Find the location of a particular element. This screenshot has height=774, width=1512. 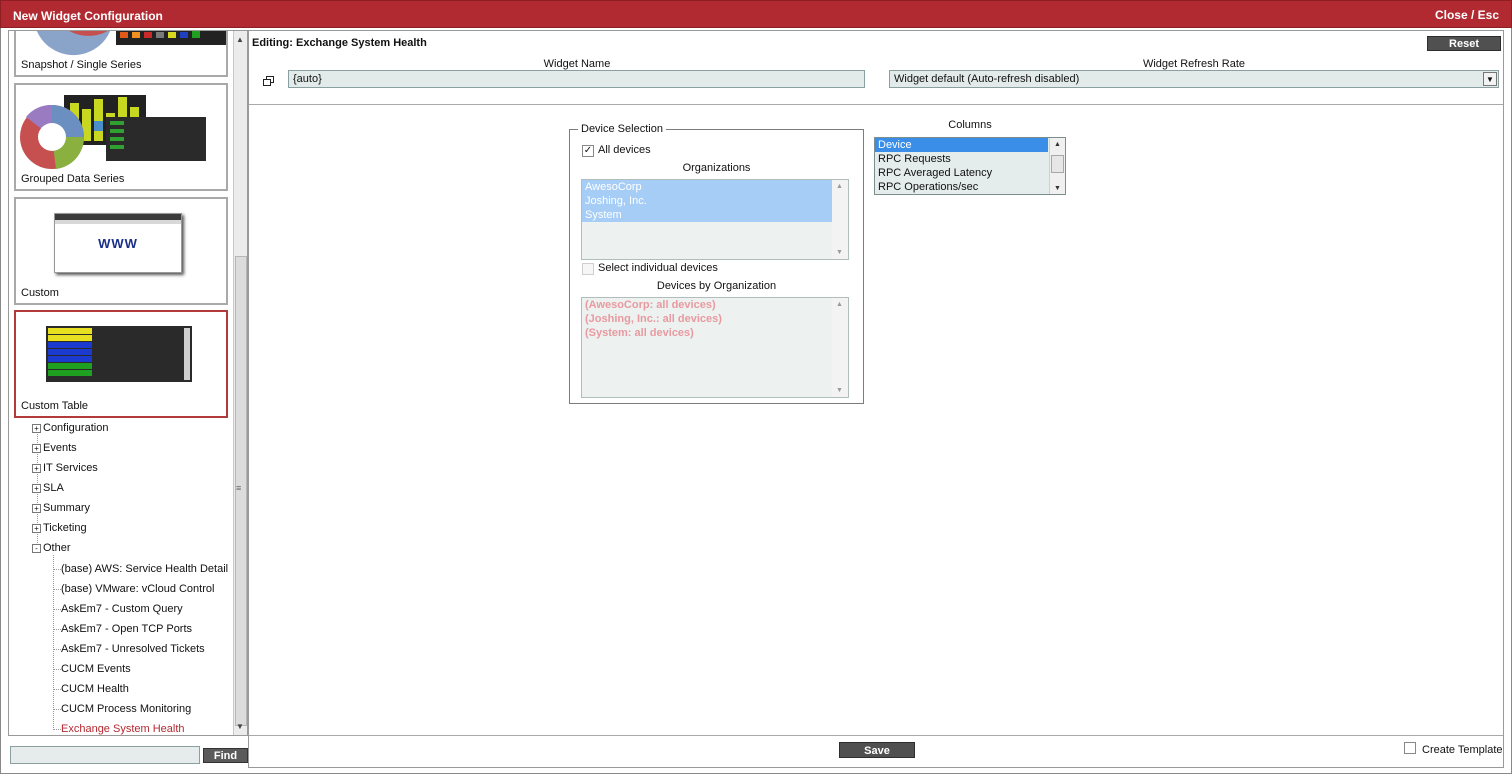

tile-custom-table: Custom Table is located at coordinates (121, 364).